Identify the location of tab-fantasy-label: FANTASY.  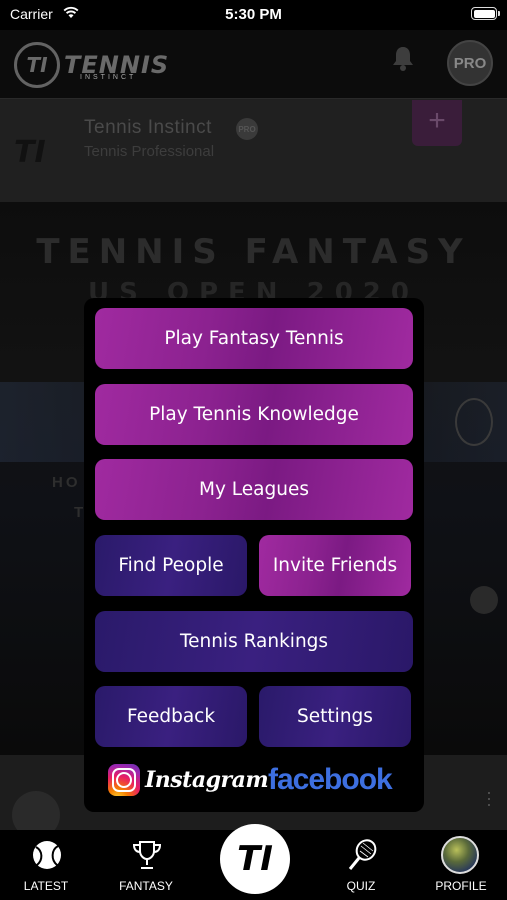
(146, 886).